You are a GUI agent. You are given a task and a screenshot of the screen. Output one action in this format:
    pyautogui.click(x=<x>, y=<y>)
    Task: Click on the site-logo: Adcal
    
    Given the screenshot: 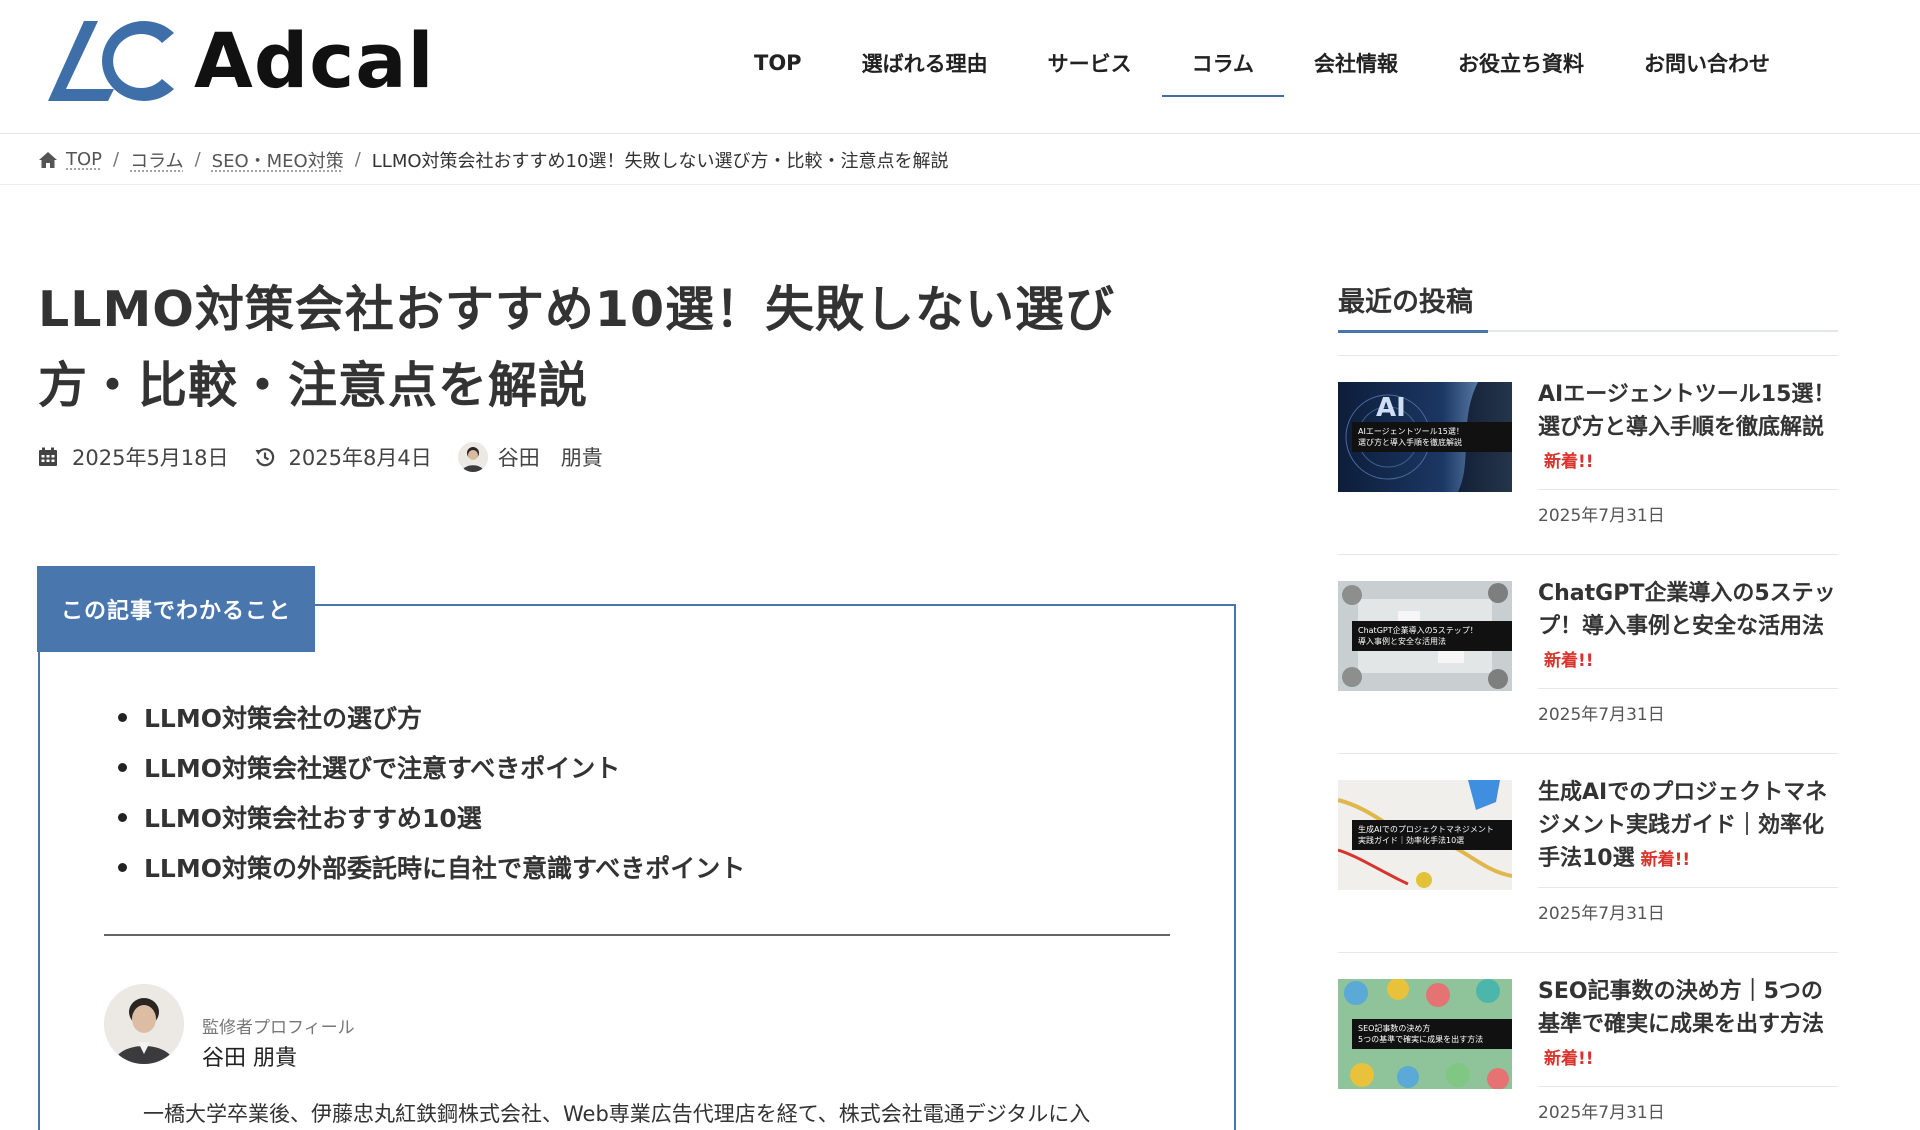 What is the action you would take?
    pyautogui.click(x=240, y=61)
    